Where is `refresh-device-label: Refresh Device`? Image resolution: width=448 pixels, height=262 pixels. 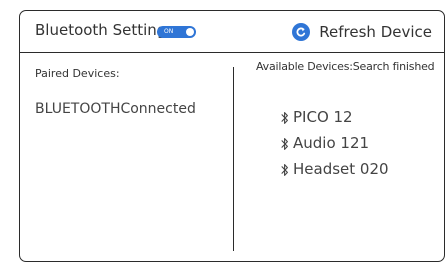
refresh-device-label: Refresh Device is located at coordinates (375, 32).